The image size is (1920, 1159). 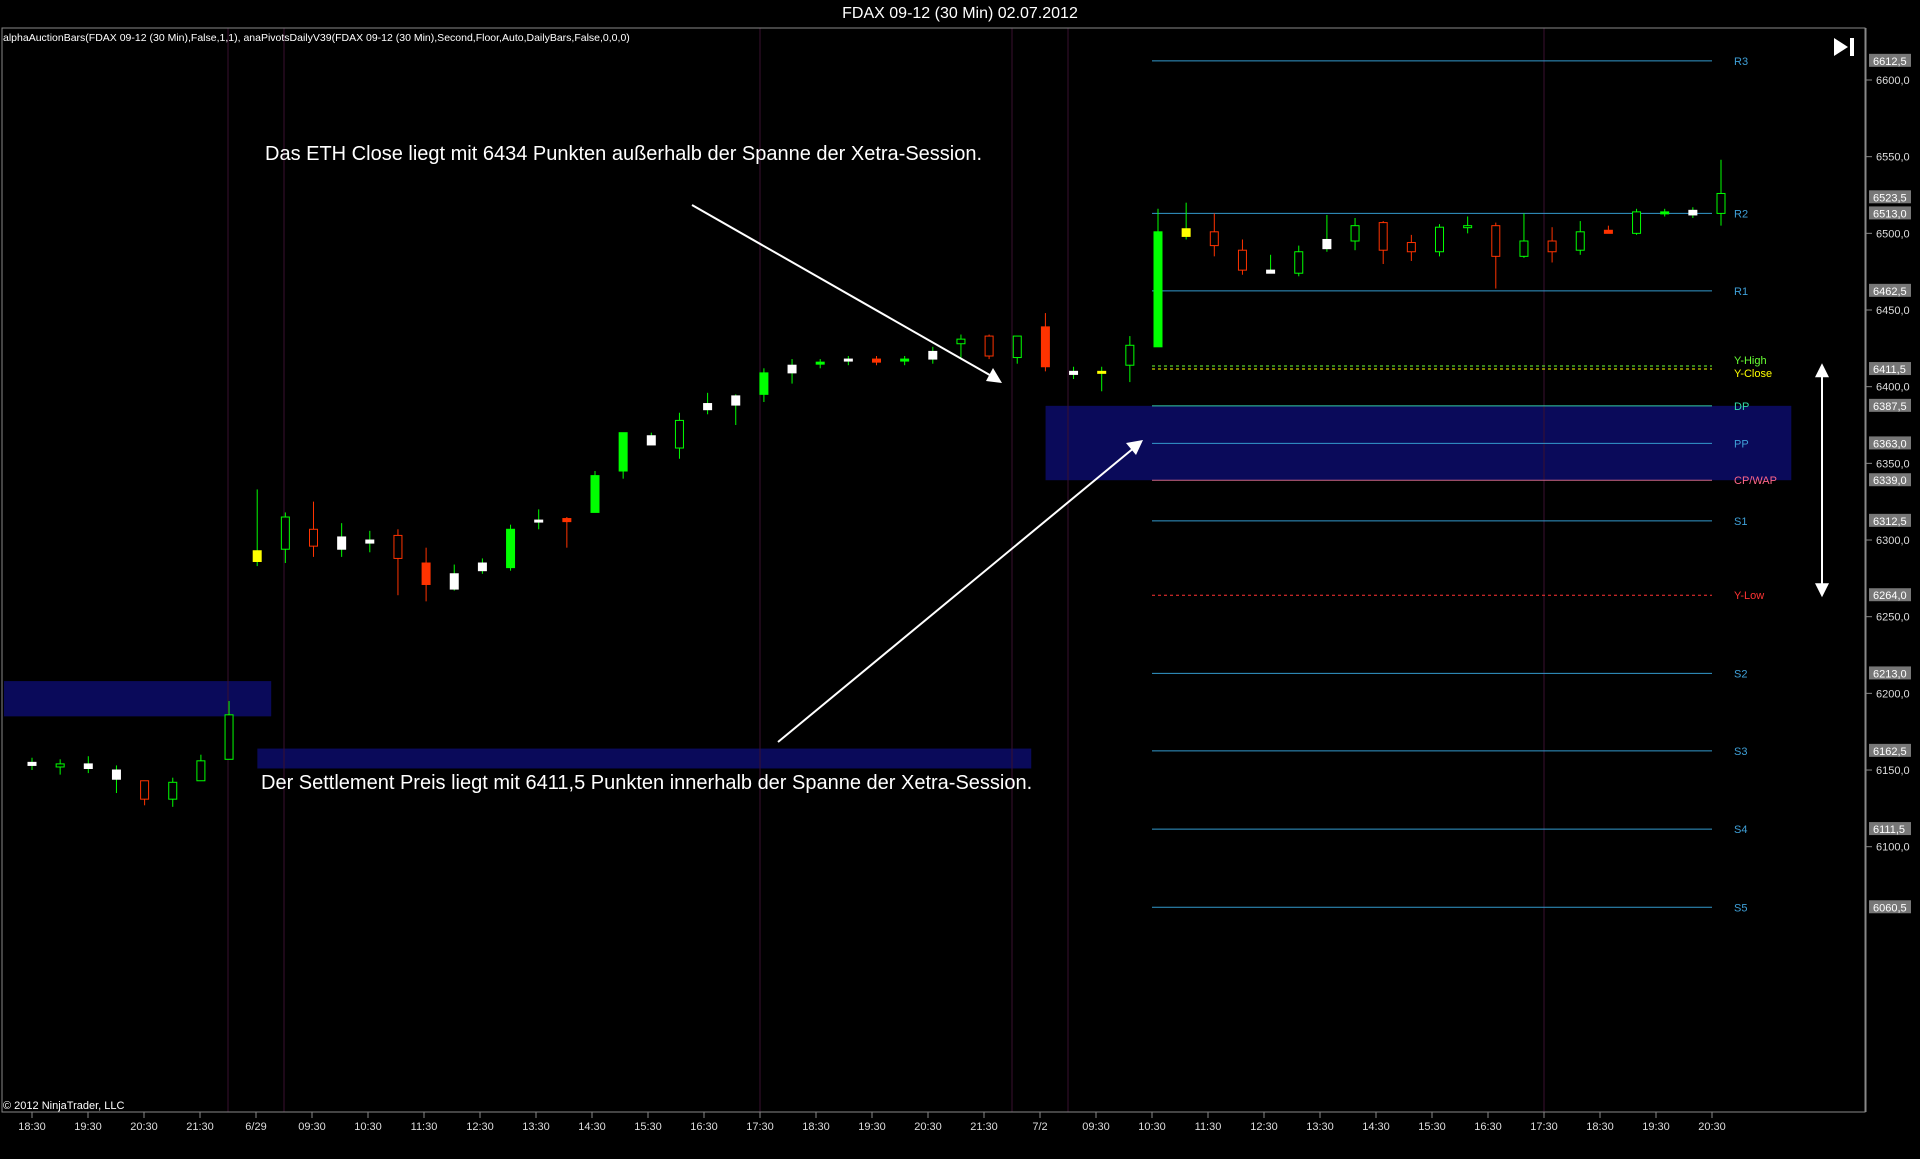 I want to click on y-tick-label: 6300,0, so click(x=1893, y=541).